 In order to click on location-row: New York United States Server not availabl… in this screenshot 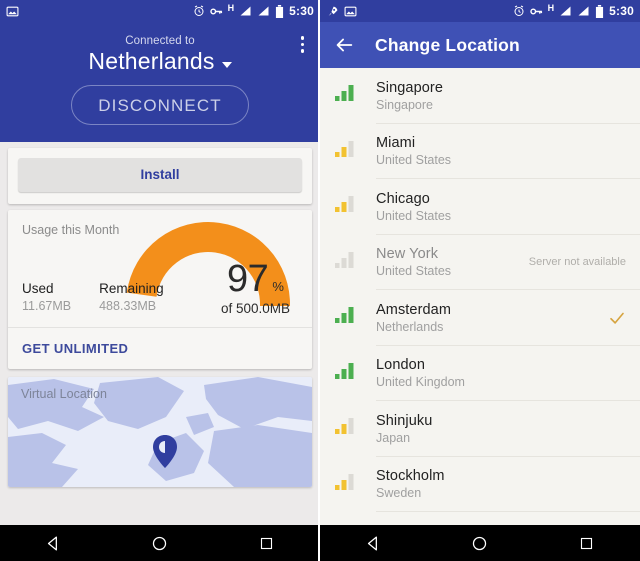, I will do `click(480, 262)`.